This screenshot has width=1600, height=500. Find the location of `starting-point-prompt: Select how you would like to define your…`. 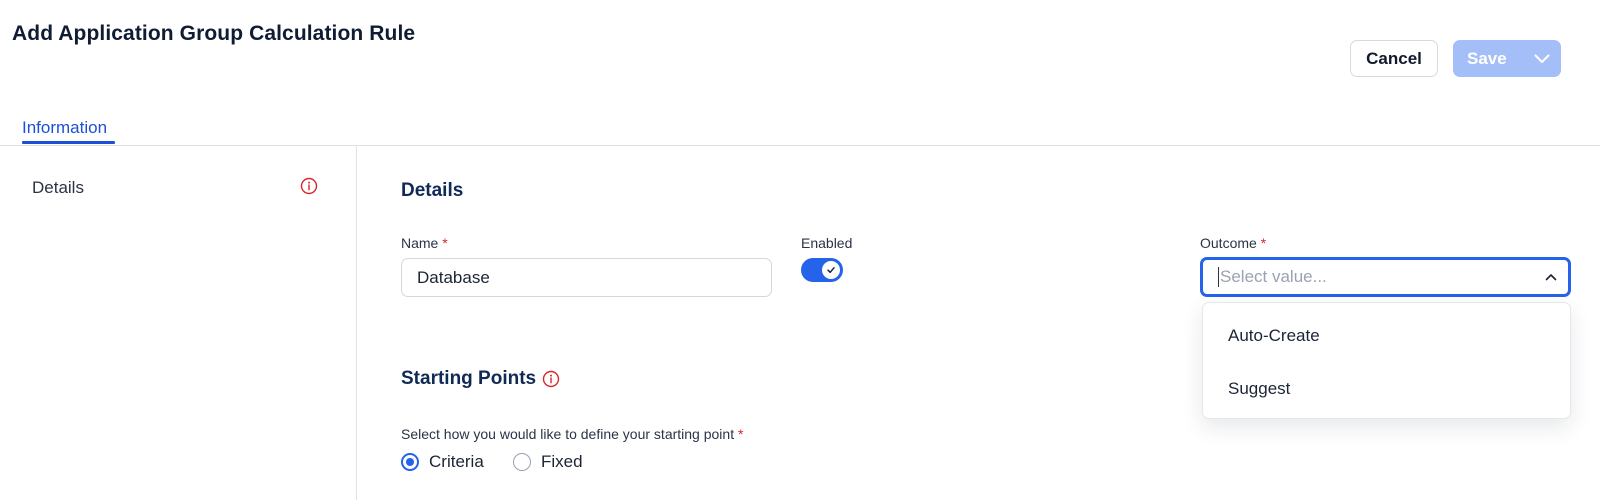

starting-point-prompt: Select how you would like to define your… is located at coordinates (572, 434).